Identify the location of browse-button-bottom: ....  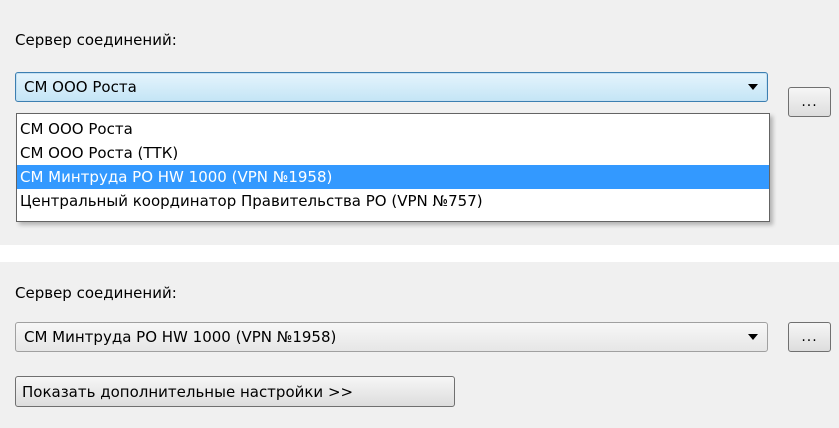
(809, 337).